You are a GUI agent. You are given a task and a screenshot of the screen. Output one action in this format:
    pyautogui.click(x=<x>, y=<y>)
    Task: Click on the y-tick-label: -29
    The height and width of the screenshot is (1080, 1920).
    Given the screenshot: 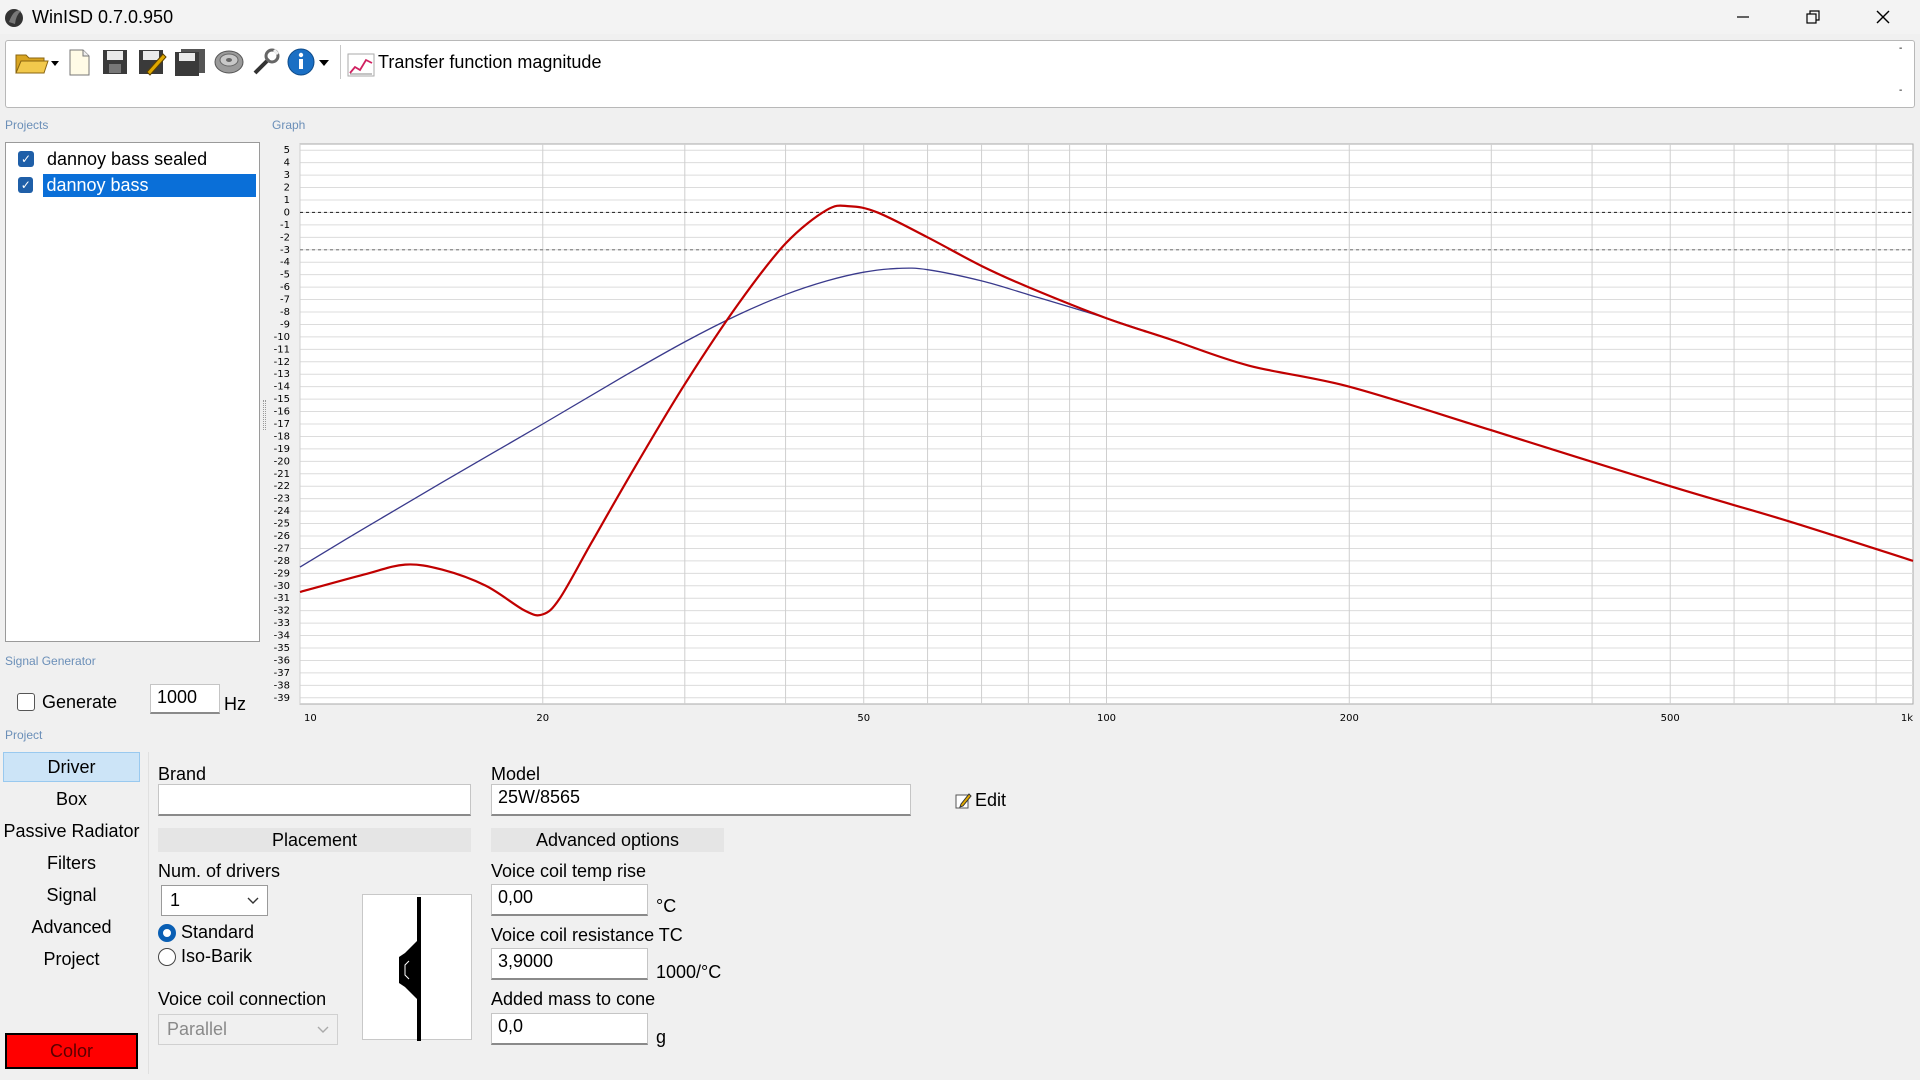 What is the action you would take?
    pyautogui.click(x=282, y=573)
    